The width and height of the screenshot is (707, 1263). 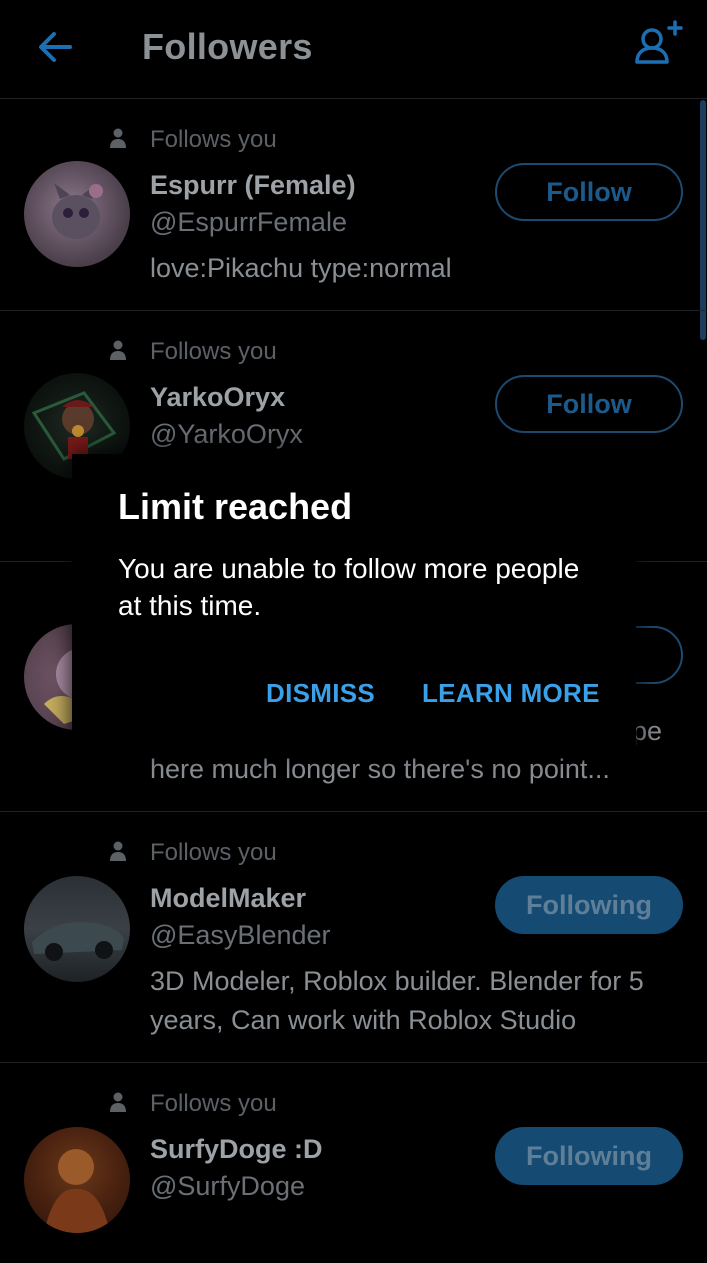 What do you see at coordinates (227, 46) in the screenshot?
I see `page-title: Followers` at bounding box center [227, 46].